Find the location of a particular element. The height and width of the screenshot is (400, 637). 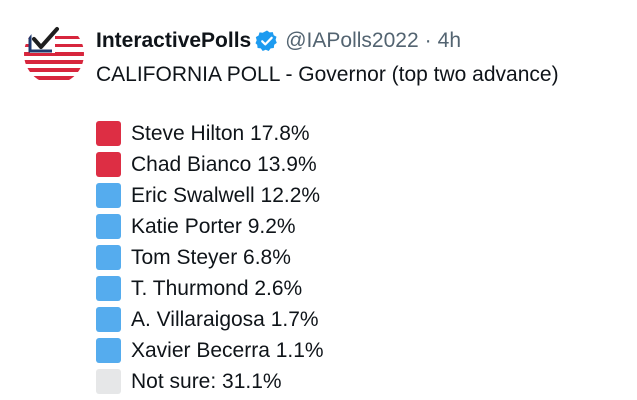

poll-item-text: Katie Porter 9.2% is located at coordinates (213, 226).